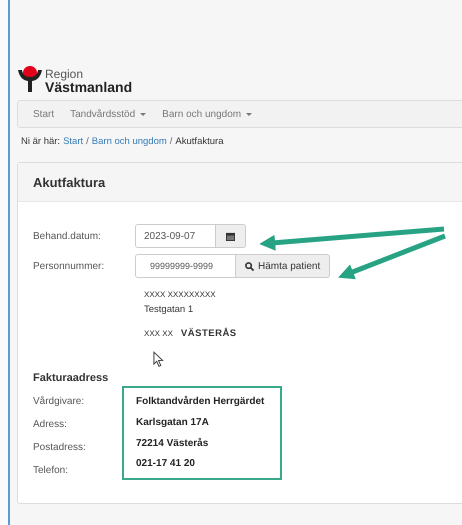 This screenshot has width=462, height=525. Describe the element at coordinates (108, 114) in the screenshot. I see `nav-link: Tandvårdsstöd` at that location.